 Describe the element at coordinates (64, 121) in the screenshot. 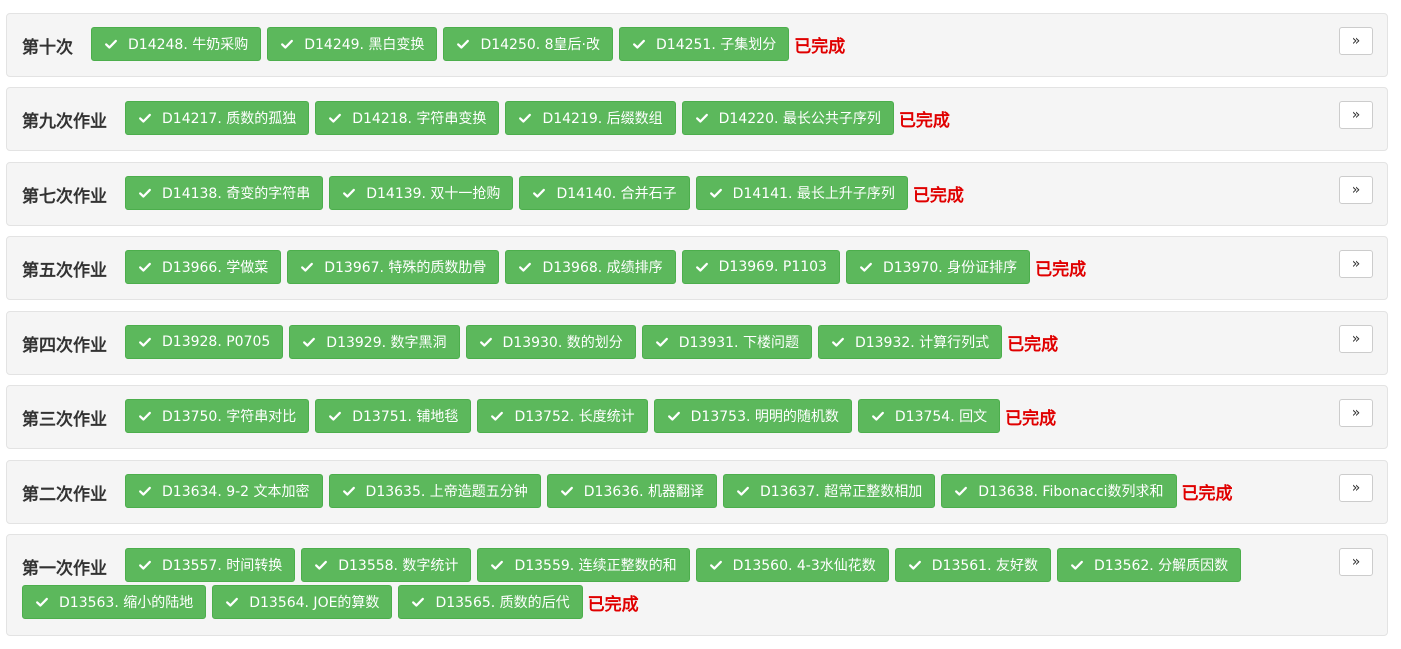

I see `homework-title: 第九次作业` at that location.